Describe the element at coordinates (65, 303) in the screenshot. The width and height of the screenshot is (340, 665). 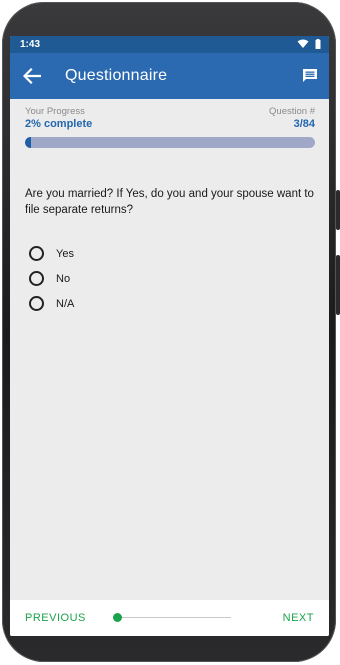
I see `option-label: N/A` at that location.